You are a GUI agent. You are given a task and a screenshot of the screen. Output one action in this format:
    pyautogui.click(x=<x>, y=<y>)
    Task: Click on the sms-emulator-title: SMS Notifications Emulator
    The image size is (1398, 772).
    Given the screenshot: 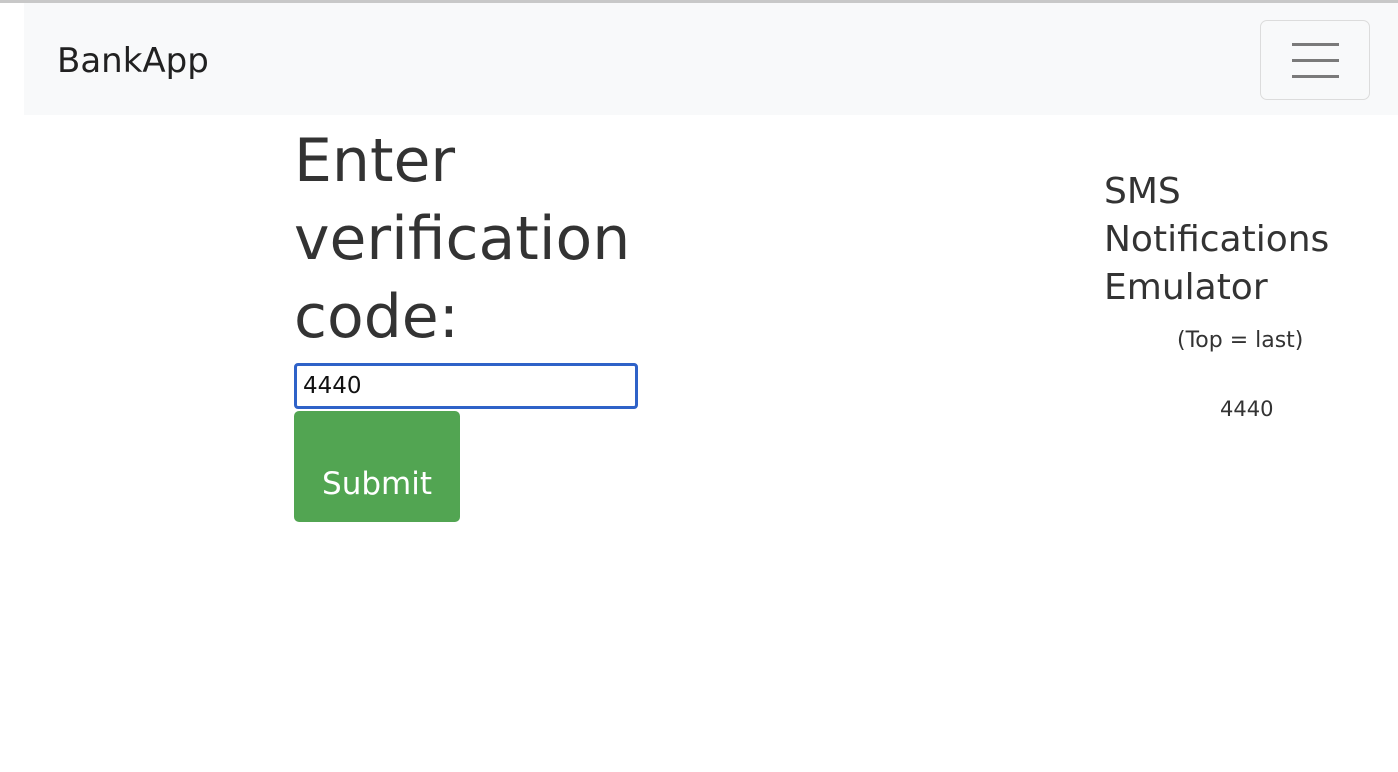 What is the action you would take?
    pyautogui.click(x=1234, y=240)
    